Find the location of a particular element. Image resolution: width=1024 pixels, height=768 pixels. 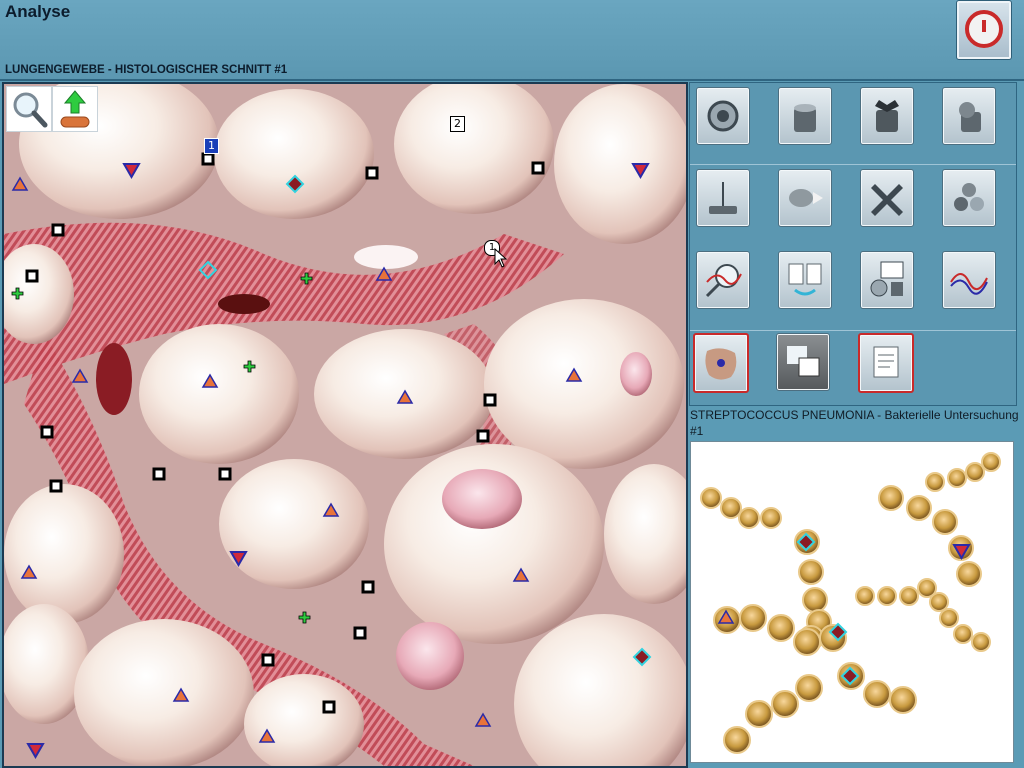

container-creature-button is located at coordinates (969, 116).